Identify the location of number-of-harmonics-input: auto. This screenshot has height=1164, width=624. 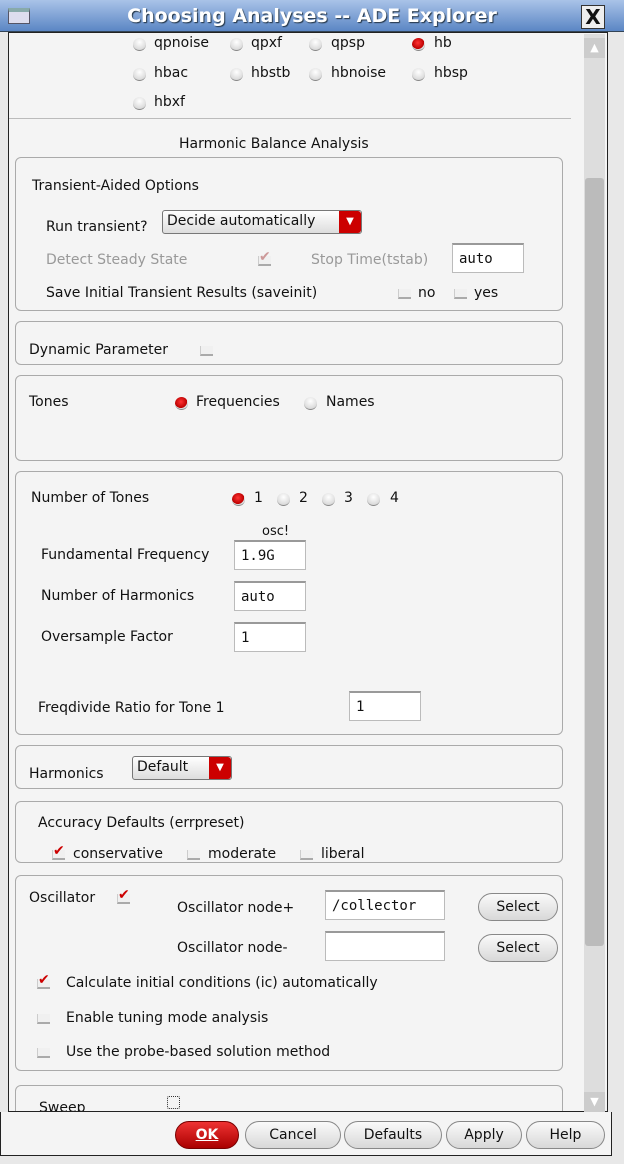
(270, 596).